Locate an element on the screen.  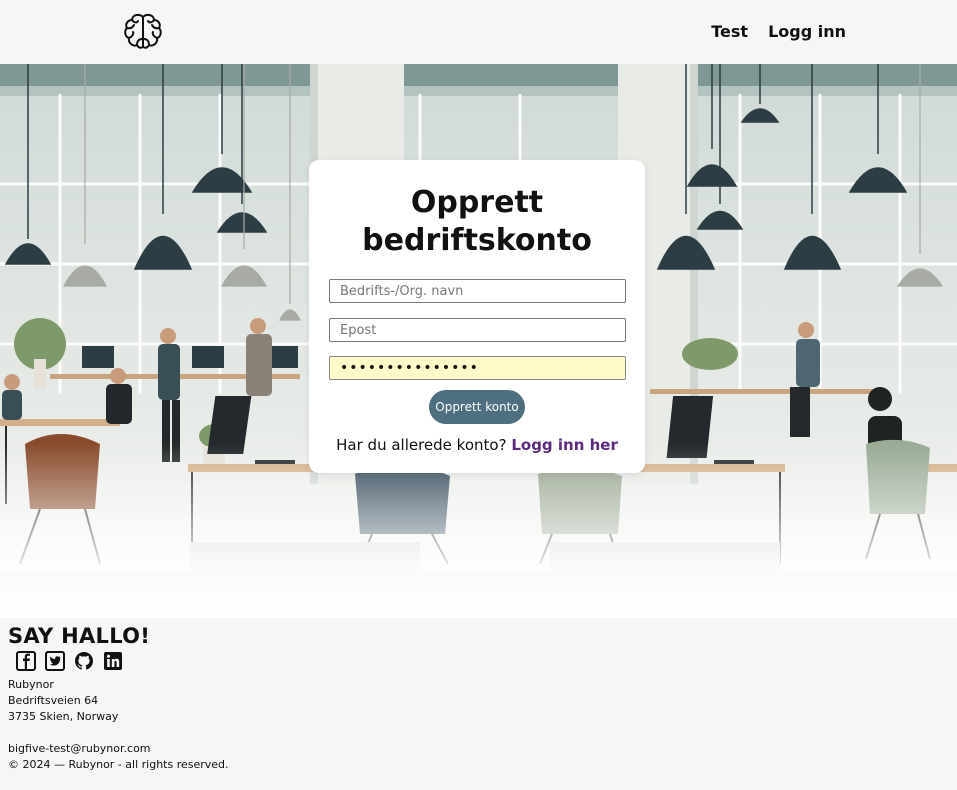
twitter-icon is located at coordinates (55, 661).